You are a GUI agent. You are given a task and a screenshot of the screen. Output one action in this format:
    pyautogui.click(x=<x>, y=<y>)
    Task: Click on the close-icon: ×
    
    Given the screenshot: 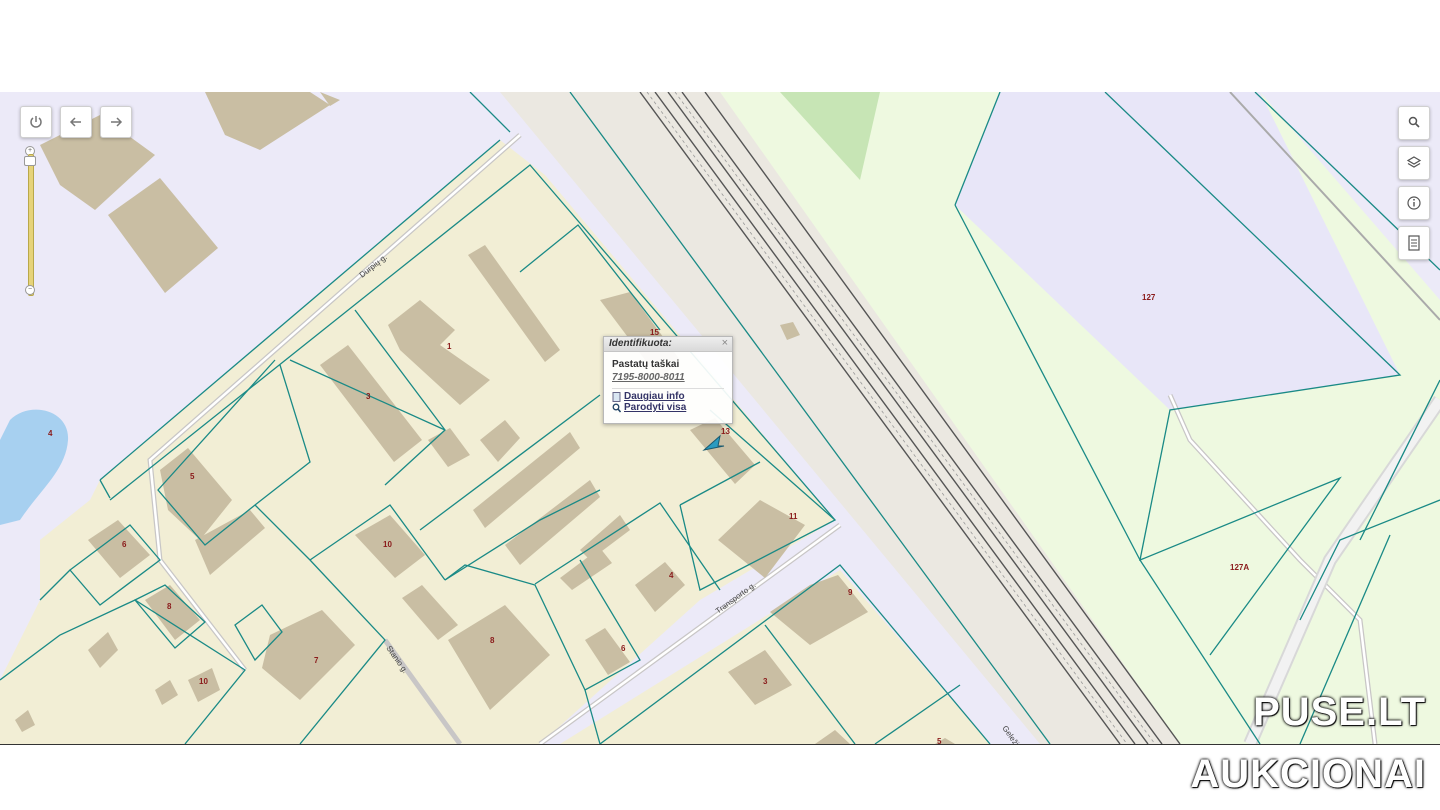 What is the action you would take?
    pyautogui.click(x=725, y=343)
    